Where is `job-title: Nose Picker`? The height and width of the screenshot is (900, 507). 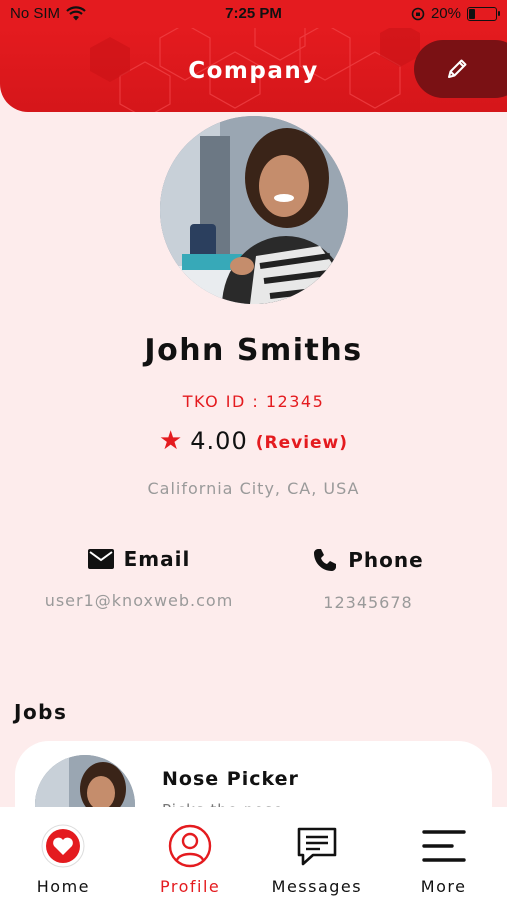 job-title: Nose Picker is located at coordinates (230, 779).